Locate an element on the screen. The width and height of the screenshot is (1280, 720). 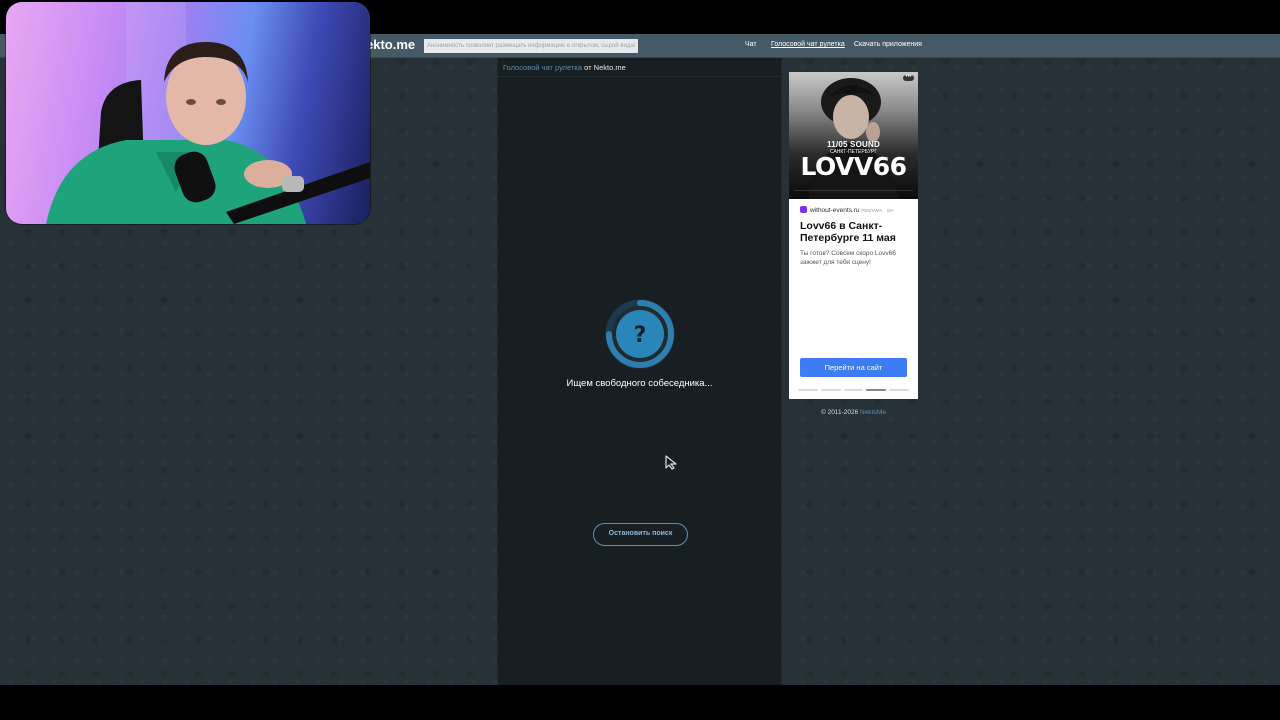
ad-slide-dot-active is located at coordinates (876, 390).